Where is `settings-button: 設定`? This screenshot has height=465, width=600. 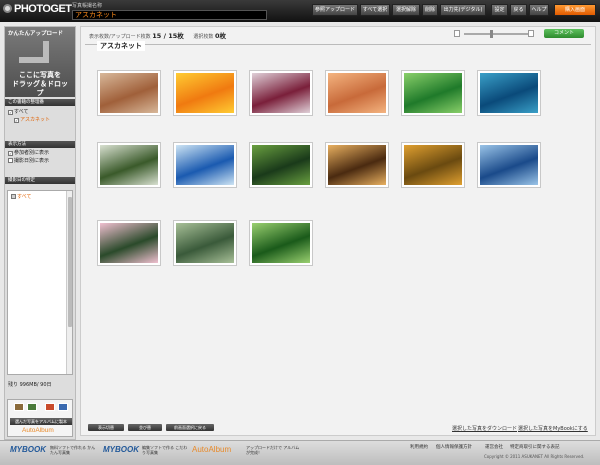
settings-button: 設定 is located at coordinates (499, 10).